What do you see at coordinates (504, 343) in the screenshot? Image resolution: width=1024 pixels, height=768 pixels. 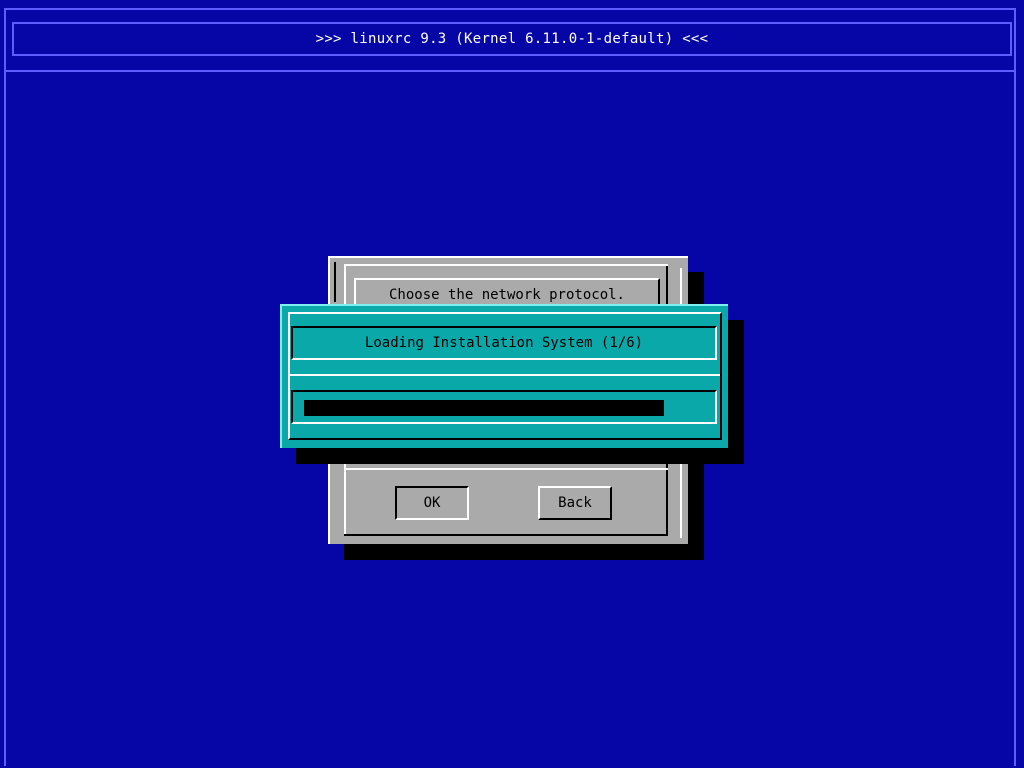 I see `loading-title: Loading Installation System (1/6)` at bounding box center [504, 343].